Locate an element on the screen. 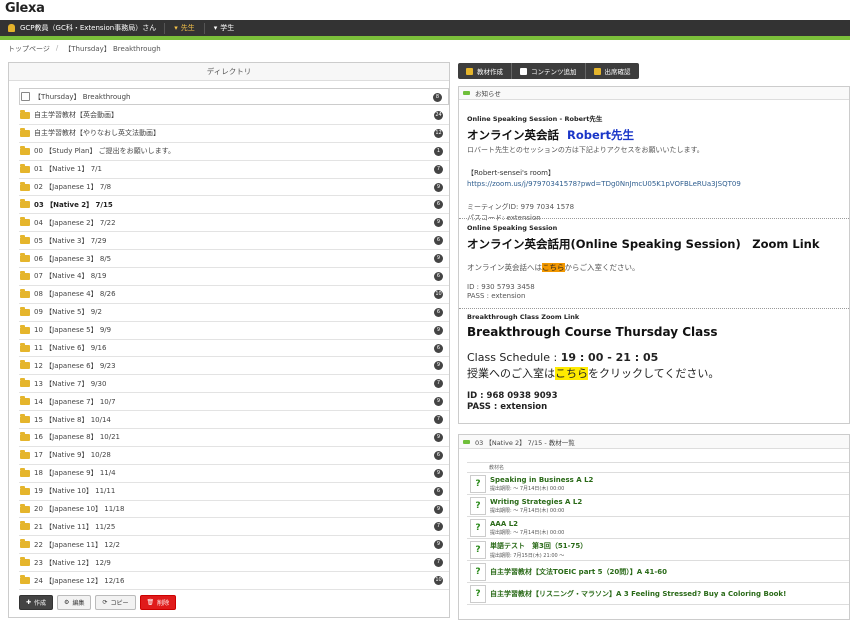 The height and width of the screenshot is (620, 850). directory-item: 23 【Native 12】 12/9 7 is located at coordinates (234, 563).